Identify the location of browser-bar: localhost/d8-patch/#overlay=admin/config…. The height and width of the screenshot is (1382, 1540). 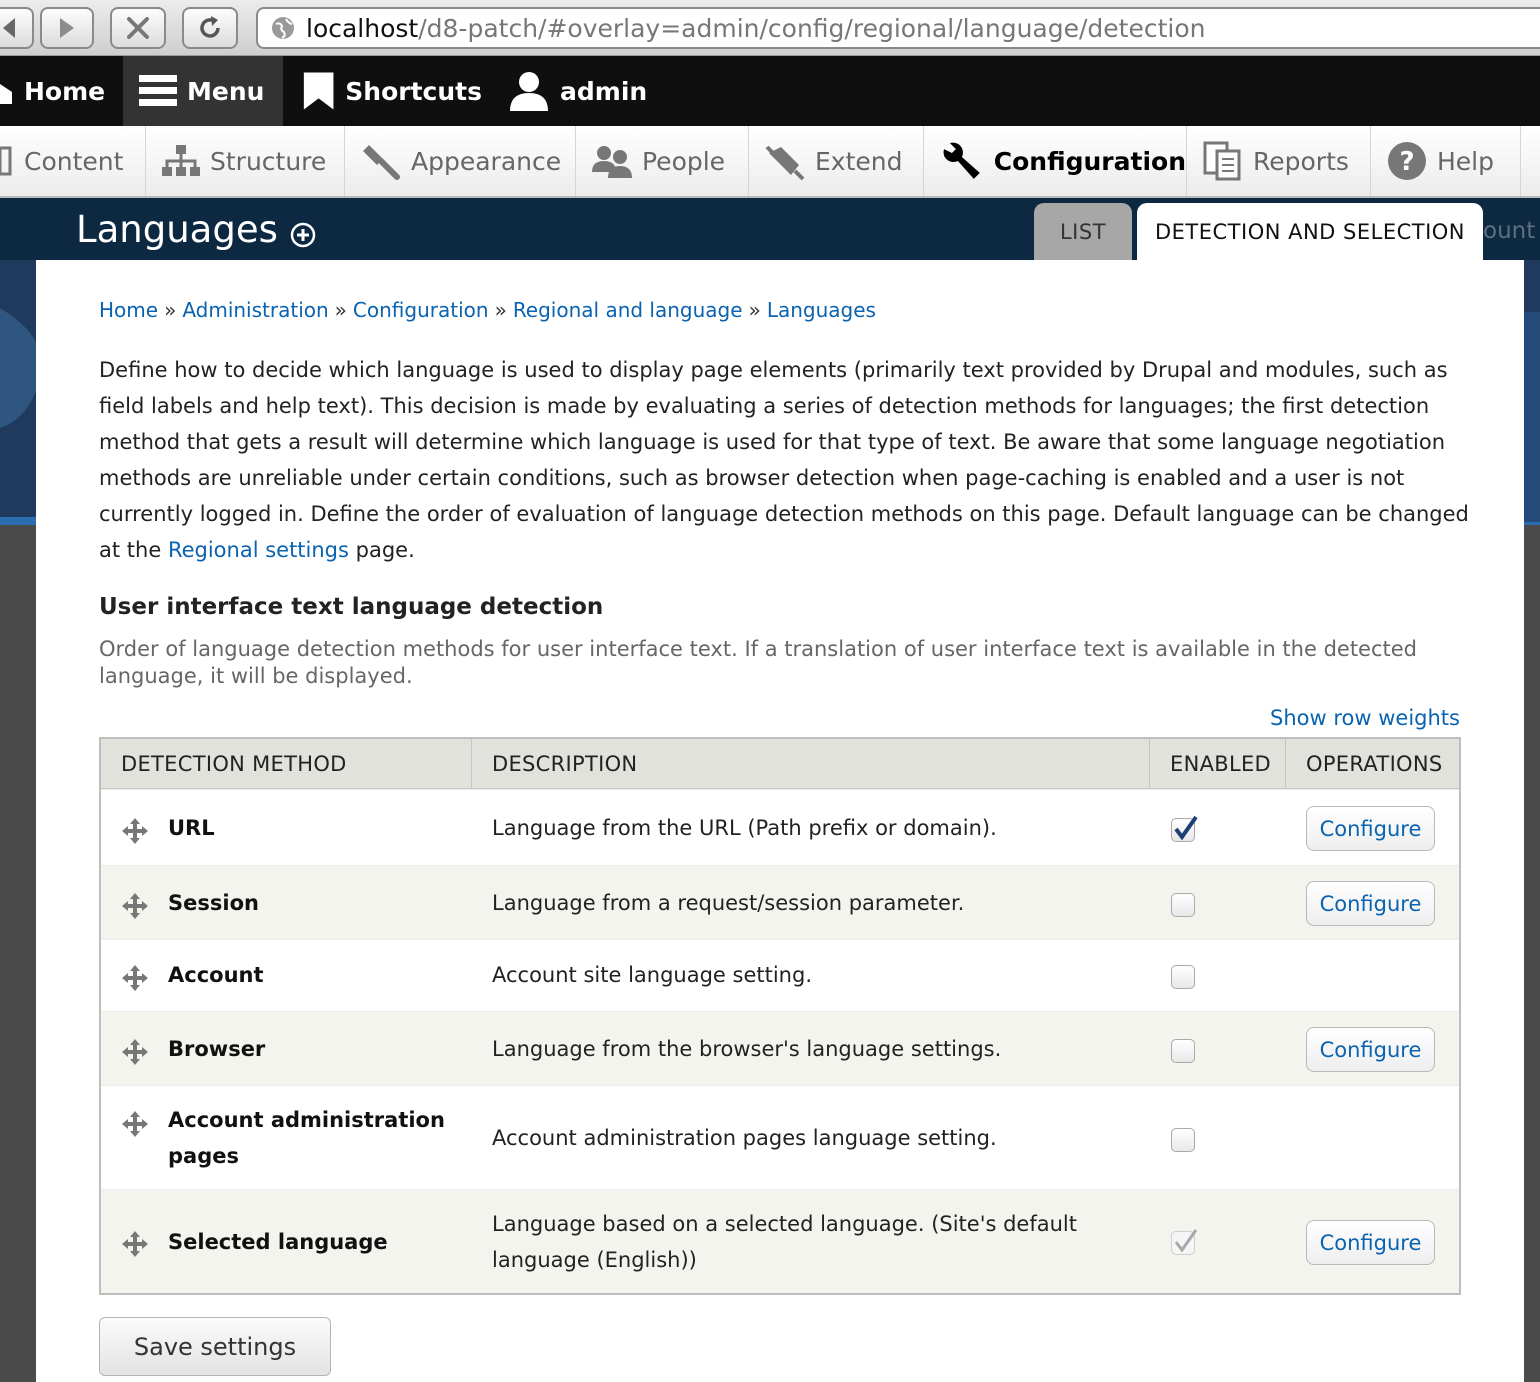
(770, 28).